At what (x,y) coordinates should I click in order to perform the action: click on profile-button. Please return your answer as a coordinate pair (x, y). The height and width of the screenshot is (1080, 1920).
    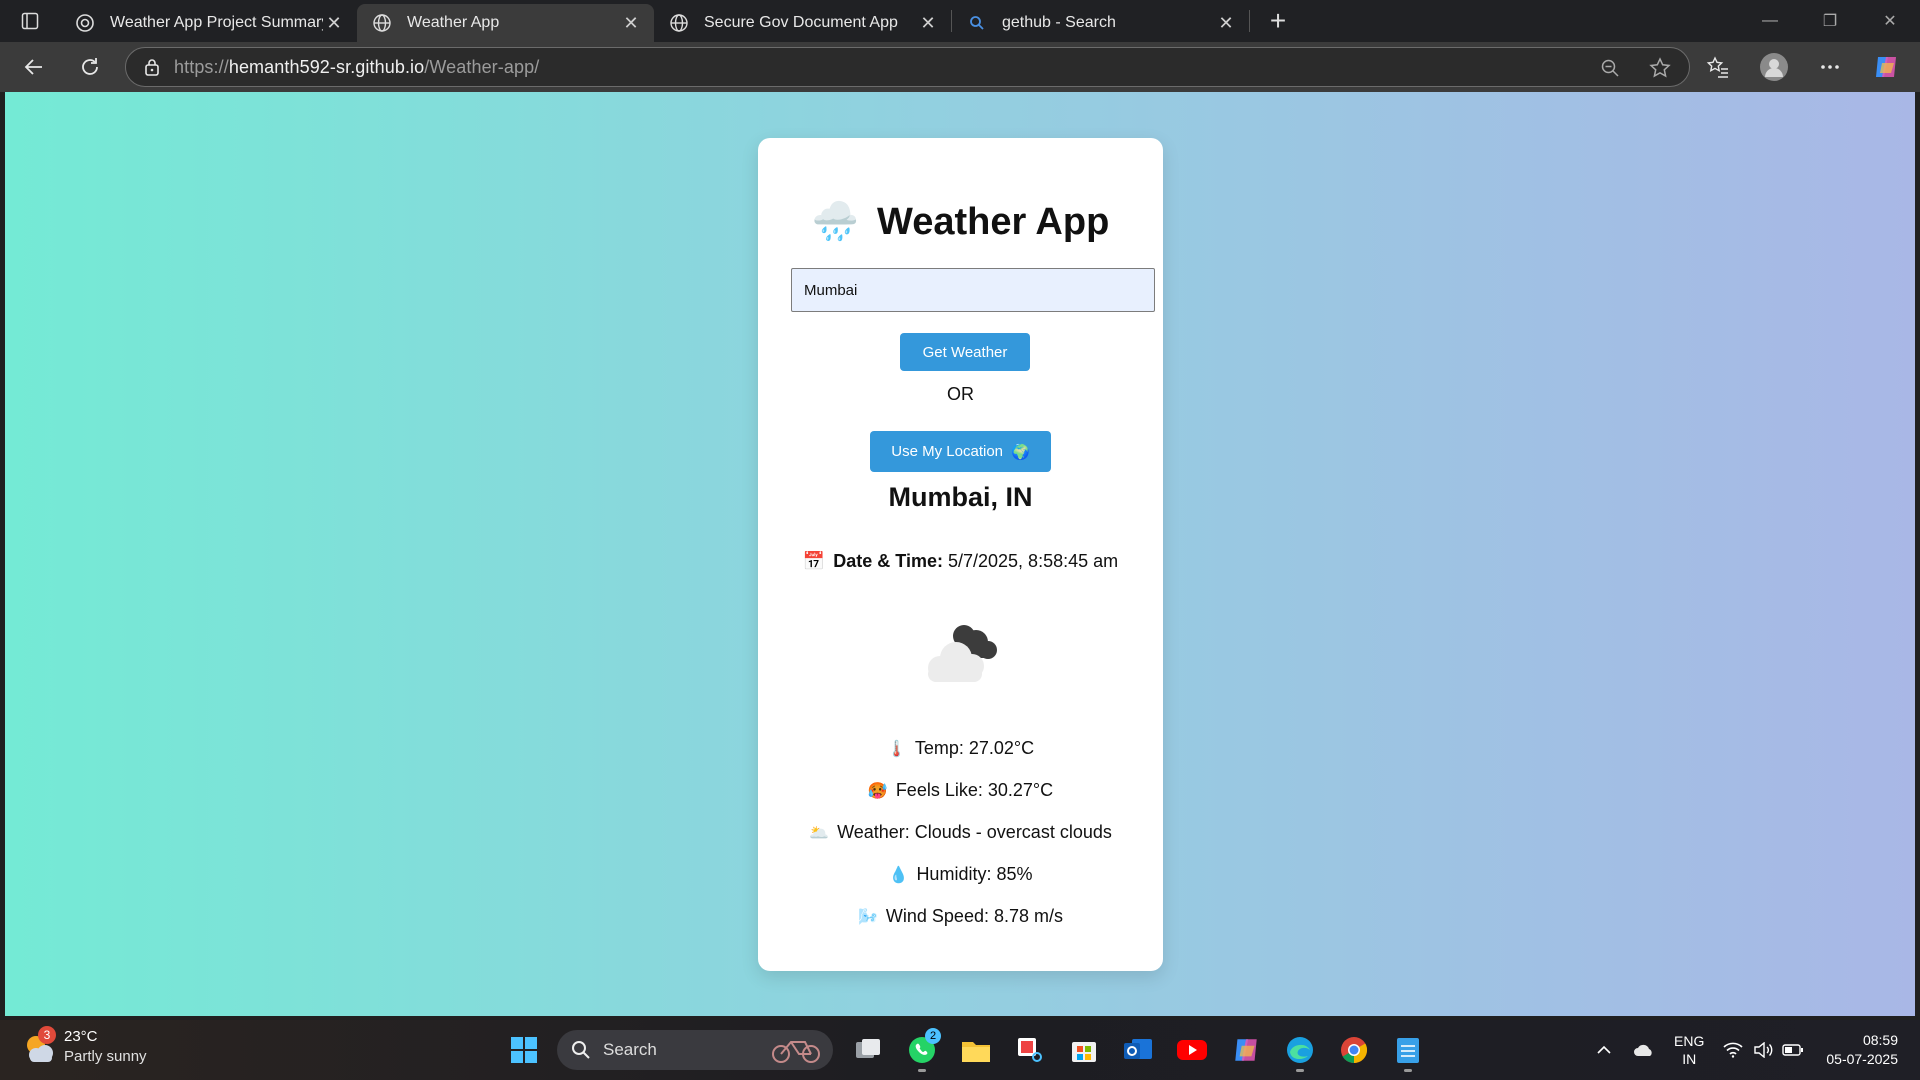
    Looking at the image, I should click on (1774, 67).